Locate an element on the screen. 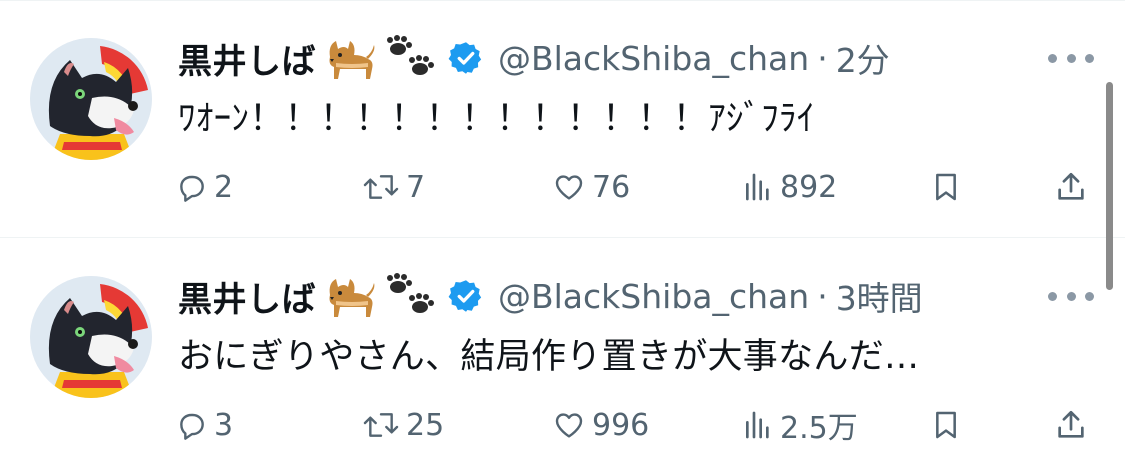 This screenshot has height=476, width=1125. like-count: 996 is located at coordinates (621, 425).